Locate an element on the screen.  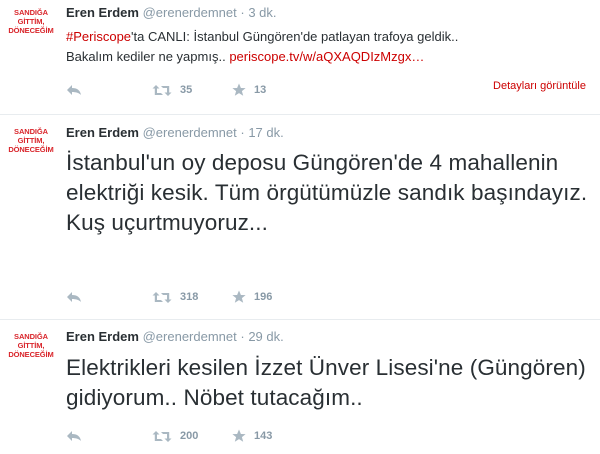
retweet-button: 318 is located at coordinates (175, 297).